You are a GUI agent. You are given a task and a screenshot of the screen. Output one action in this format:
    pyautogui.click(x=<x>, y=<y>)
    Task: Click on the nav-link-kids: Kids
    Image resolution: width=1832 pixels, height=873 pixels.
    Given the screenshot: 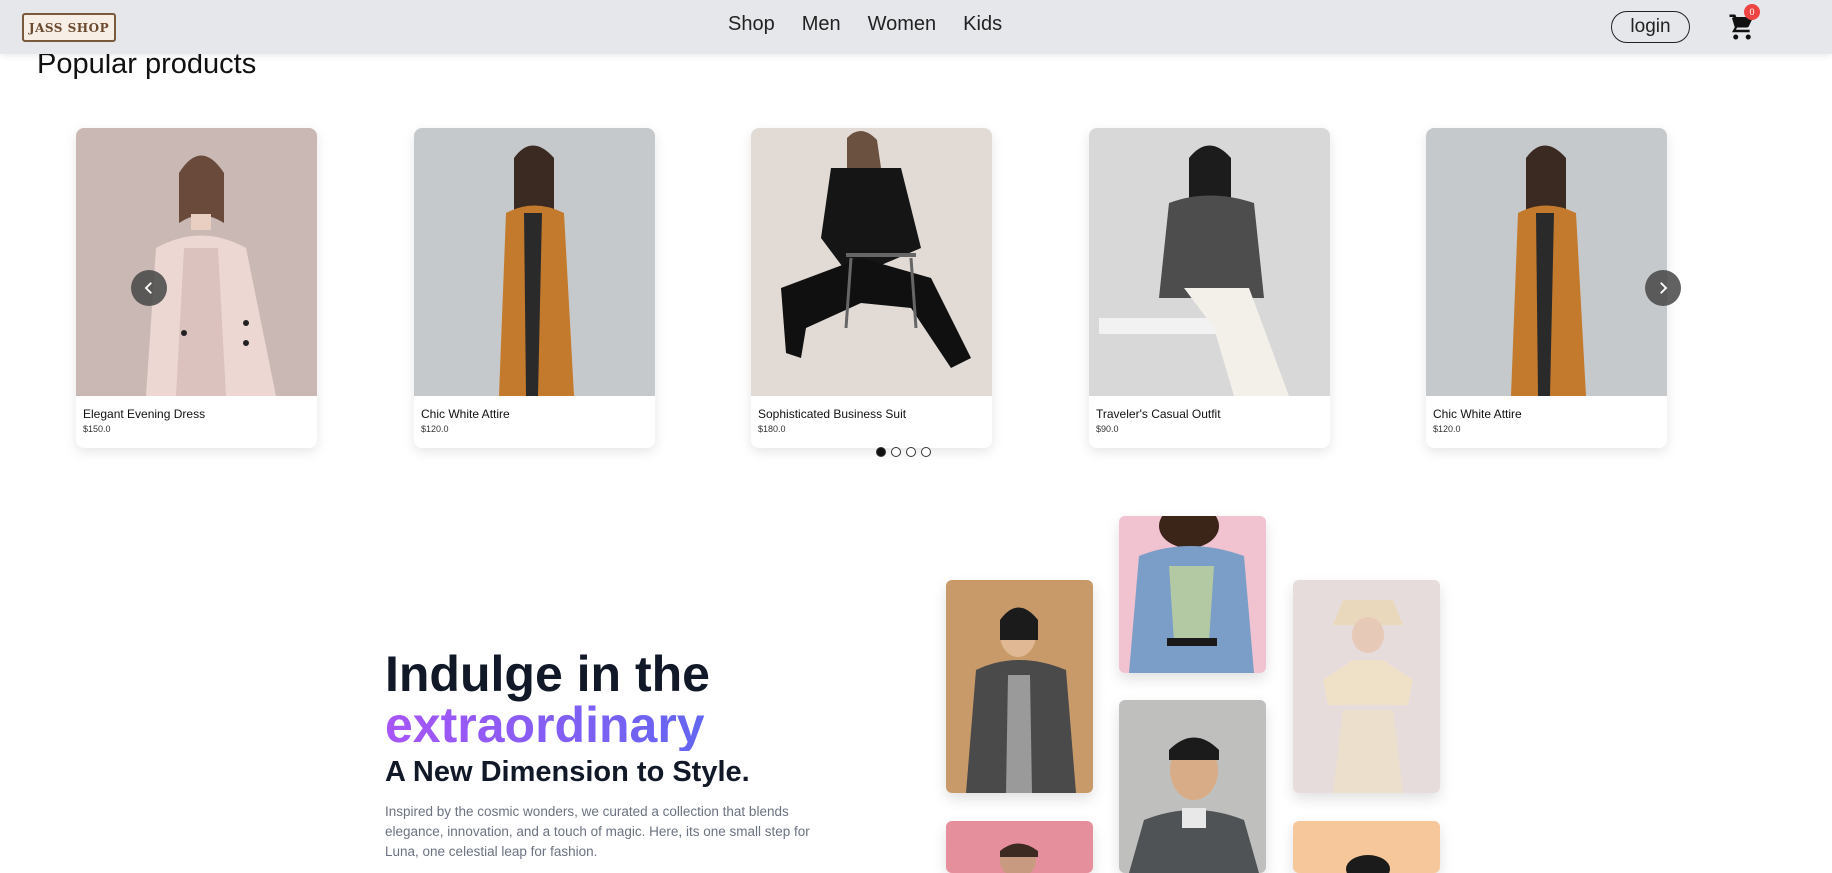 What is the action you would take?
    pyautogui.click(x=982, y=24)
    